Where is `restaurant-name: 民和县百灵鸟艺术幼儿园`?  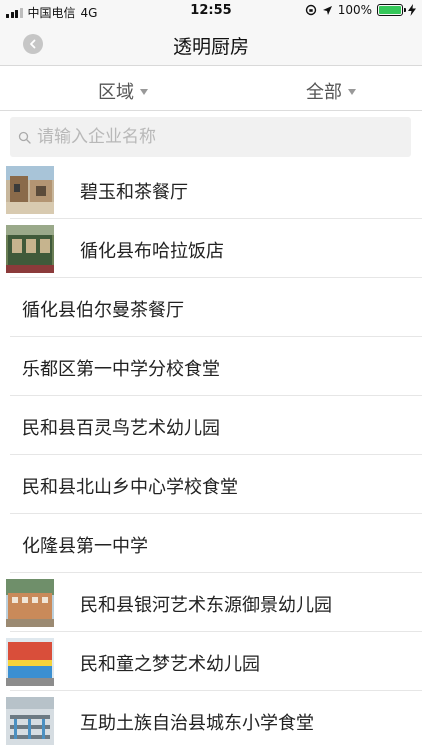 restaurant-name: 民和县百灵鸟艺术幼儿园 is located at coordinates (121, 428).